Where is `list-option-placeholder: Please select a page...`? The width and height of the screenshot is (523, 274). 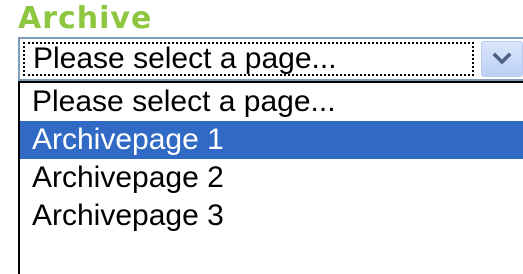 list-option-placeholder: Please select a page... is located at coordinates (271, 102).